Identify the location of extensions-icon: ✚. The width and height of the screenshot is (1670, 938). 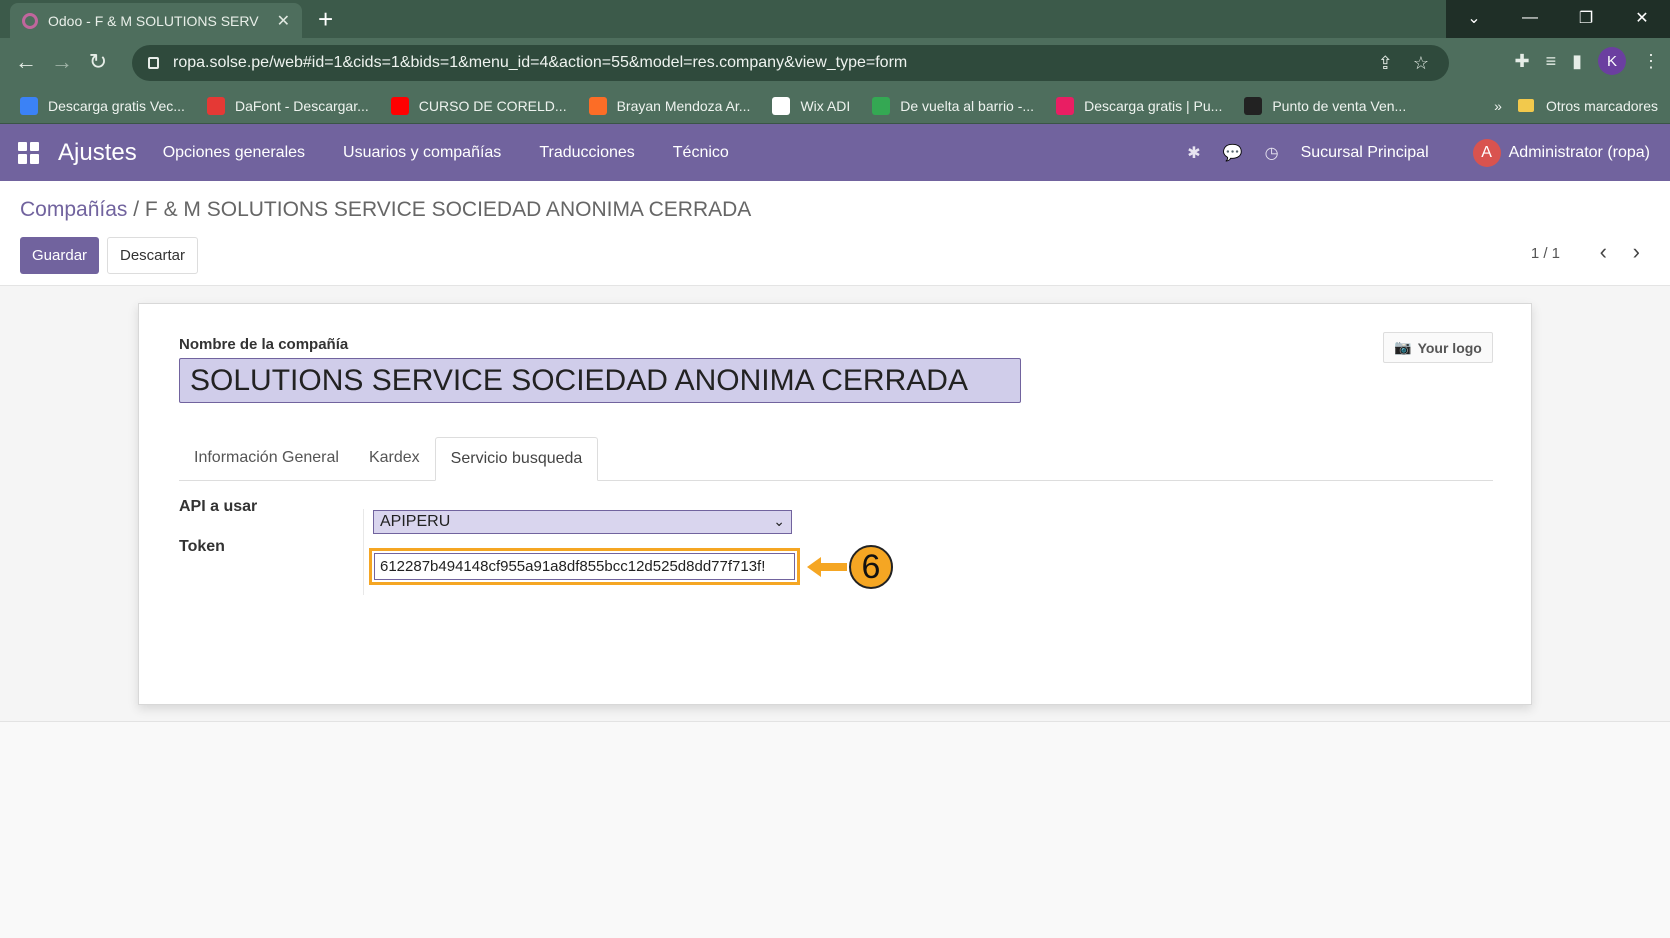
(1521, 61).